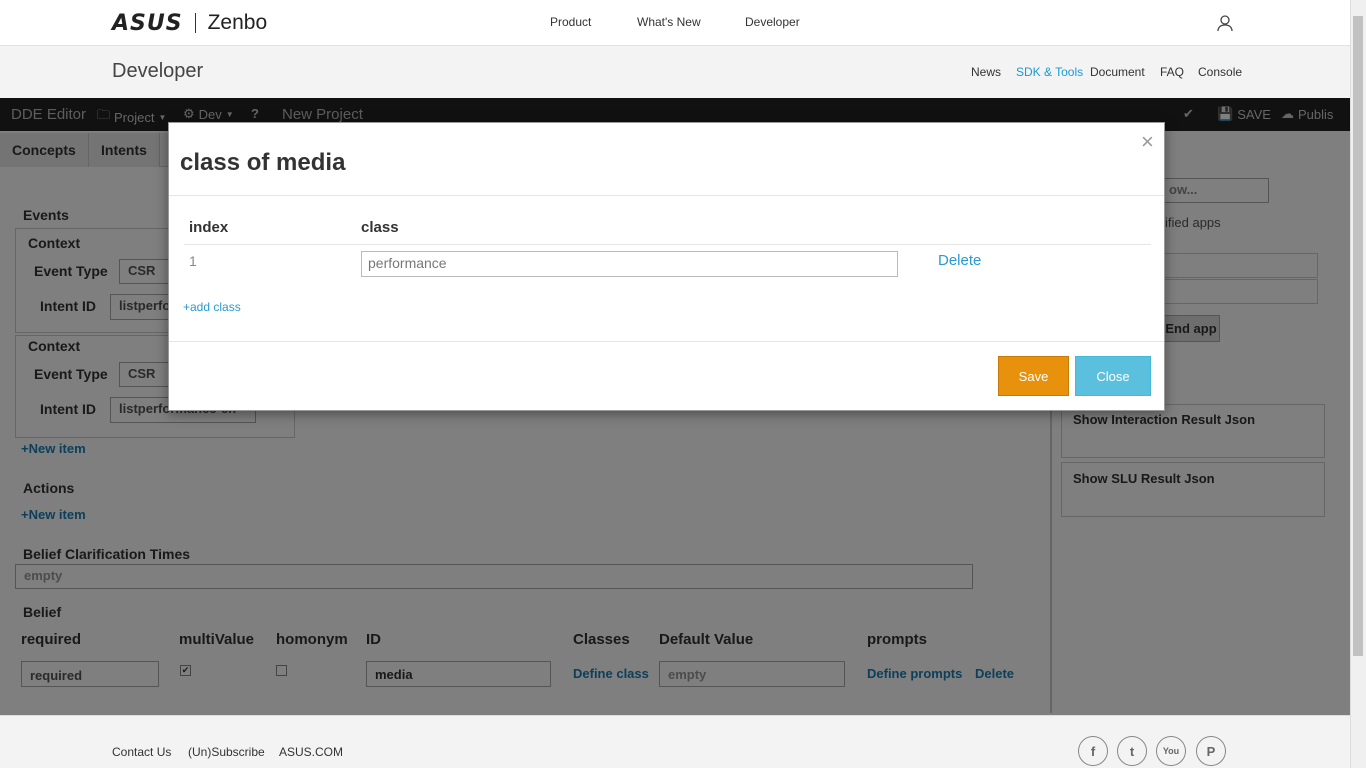 The image size is (1366, 768). What do you see at coordinates (311, 752) in the screenshot?
I see `footer-asus-com: ASUS.COM` at bounding box center [311, 752].